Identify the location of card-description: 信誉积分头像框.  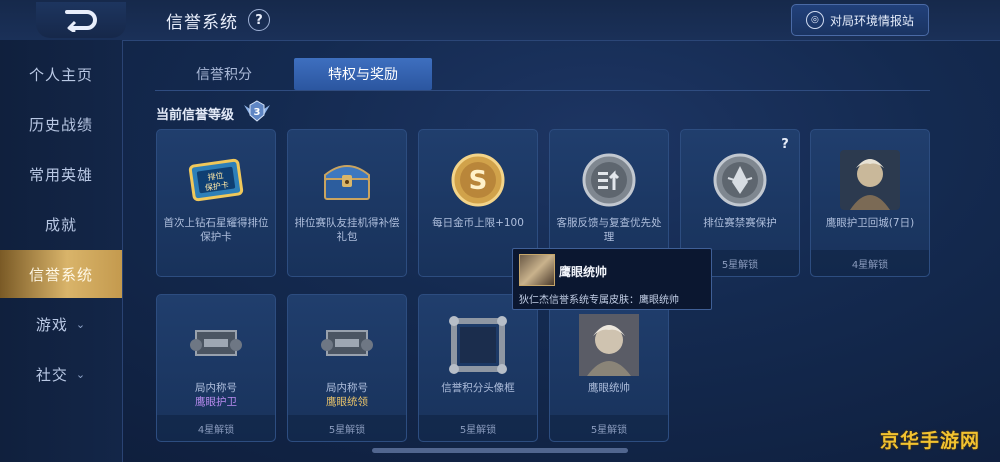
(478, 388).